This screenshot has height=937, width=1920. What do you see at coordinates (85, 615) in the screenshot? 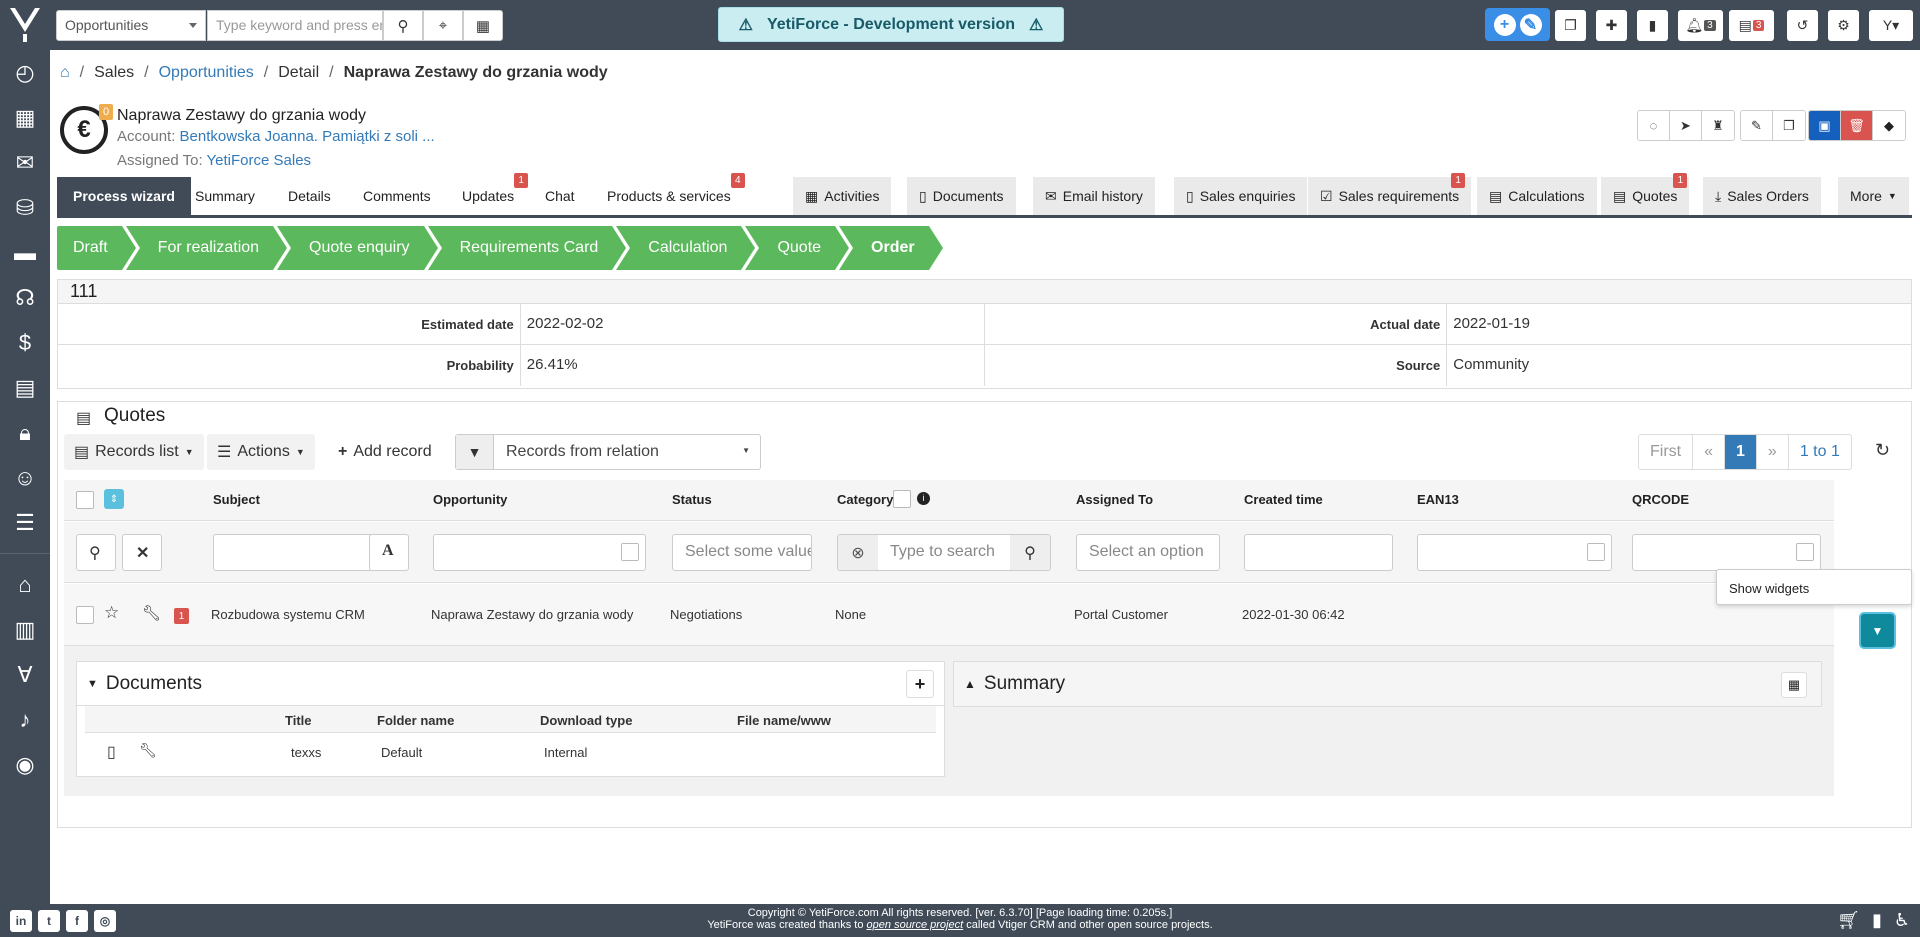
I see `row-checkbox` at bounding box center [85, 615].